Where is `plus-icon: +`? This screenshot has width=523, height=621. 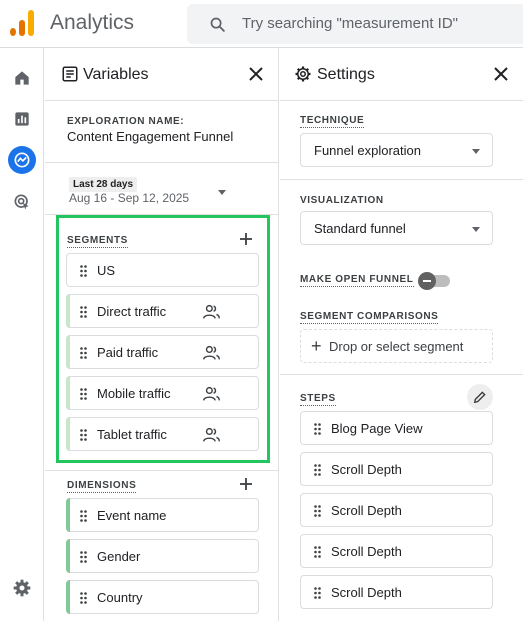 plus-icon: + is located at coordinates (316, 346).